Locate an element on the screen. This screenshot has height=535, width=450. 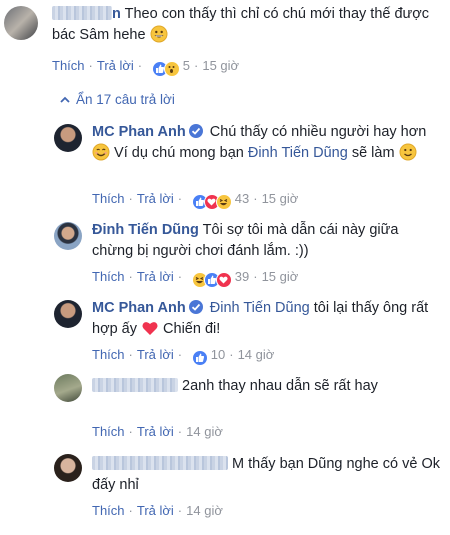
reply-body: M thấy bạn Dũng nghe có vẻ Ok đấy nhỉ is located at coordinates (267, 475).